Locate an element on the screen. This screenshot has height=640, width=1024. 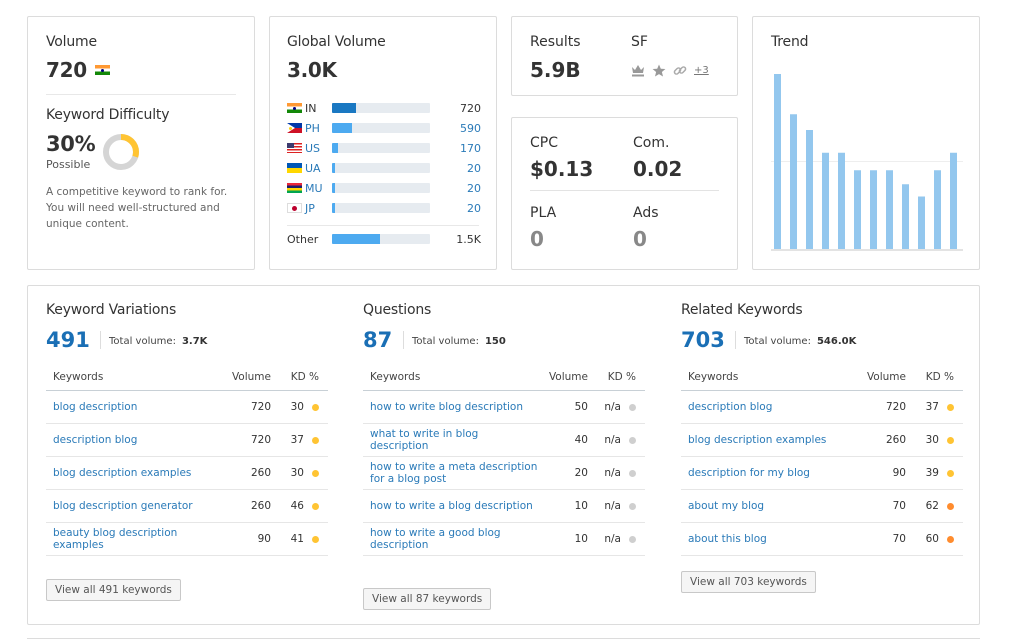
table-row: blog description 720 30 is located at coordinates (187, 407).